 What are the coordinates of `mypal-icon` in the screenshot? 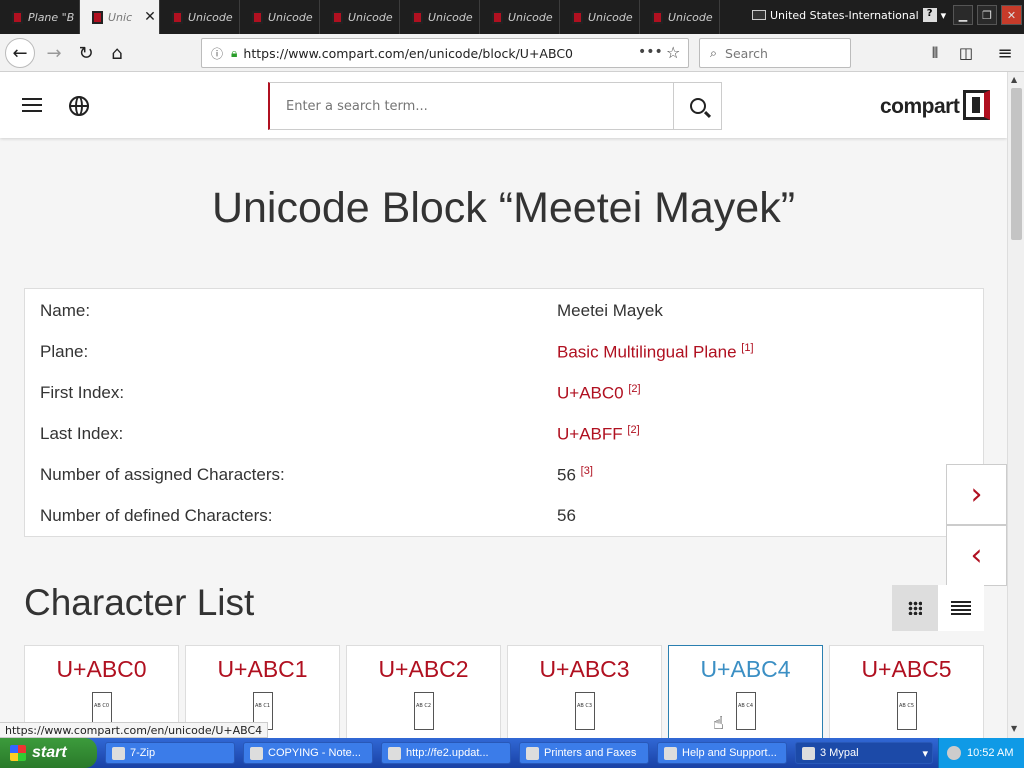 It's located at (808, 753).